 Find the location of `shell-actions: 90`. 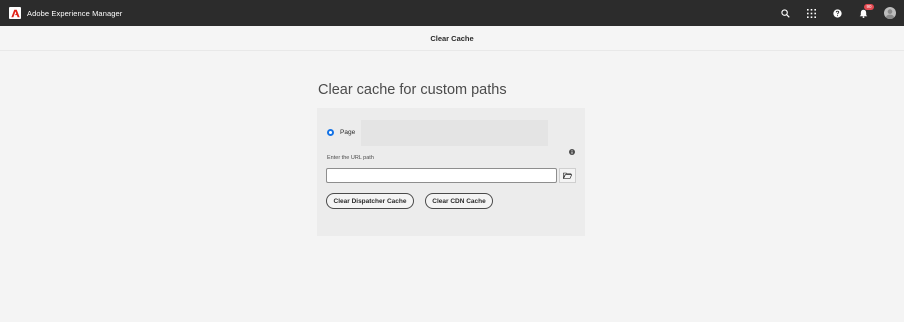

shell-actions: 90 is located at coordinates (831, 13).